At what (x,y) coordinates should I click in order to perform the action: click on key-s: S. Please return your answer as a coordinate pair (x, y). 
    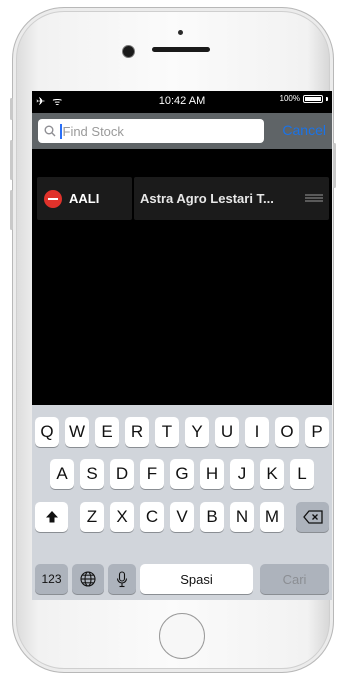
    Looking at the image, I should click on (92, 474).